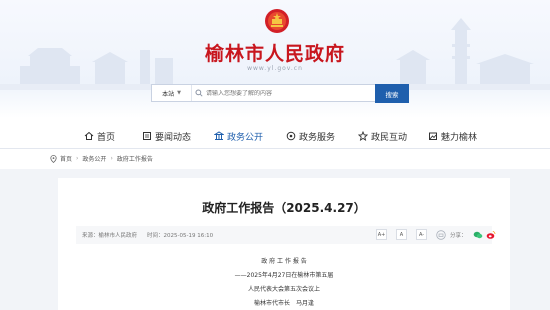 The width and height of the screenshot is (550, 310). Describe the element at coordinates (458, 236) in the screenshot. I see `share-label: 分享：` at that location.